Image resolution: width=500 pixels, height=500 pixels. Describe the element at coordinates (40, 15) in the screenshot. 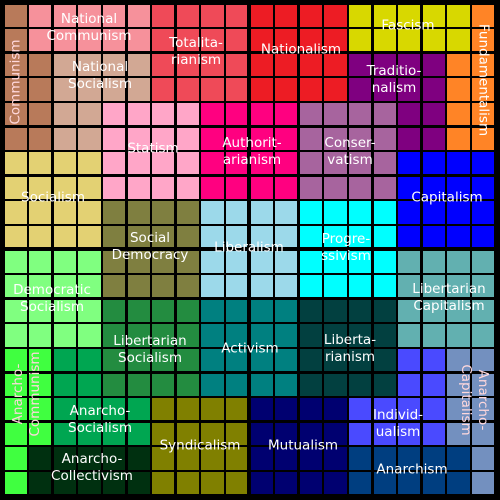

I see `cell-national-communism` at that location.